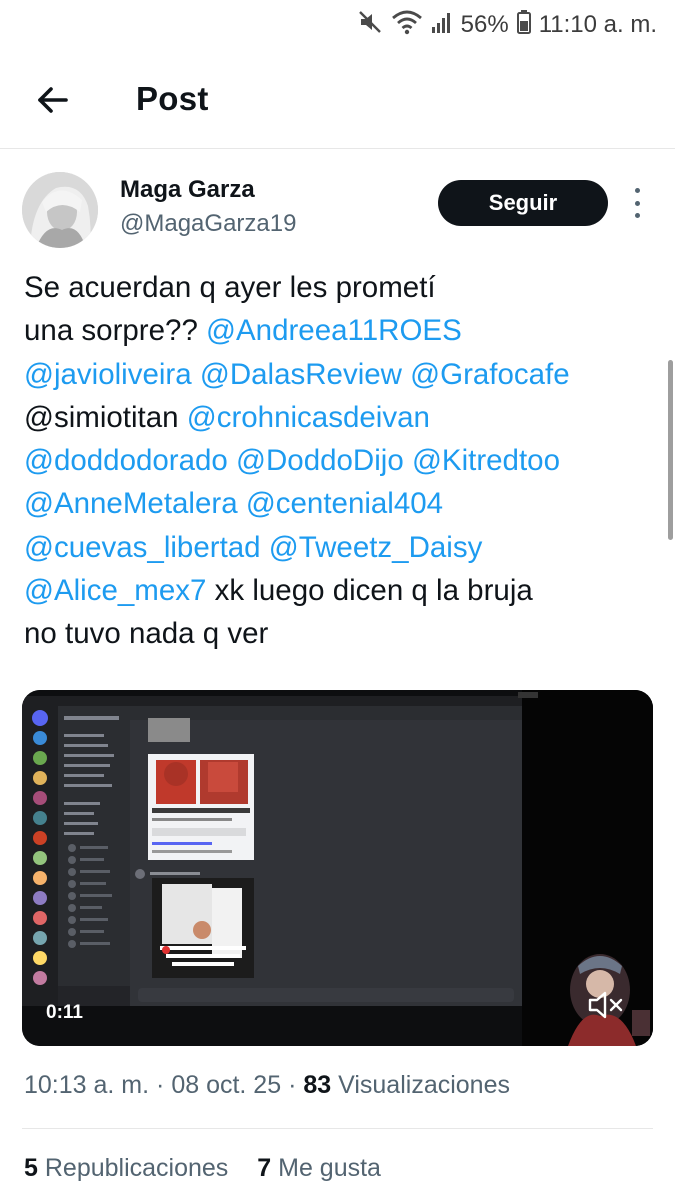 The image size is (675, 1200). What do you see at coordinates (407, 25) in the screenshot?
I see `wifi-icon` at bounding box center [407, 25].